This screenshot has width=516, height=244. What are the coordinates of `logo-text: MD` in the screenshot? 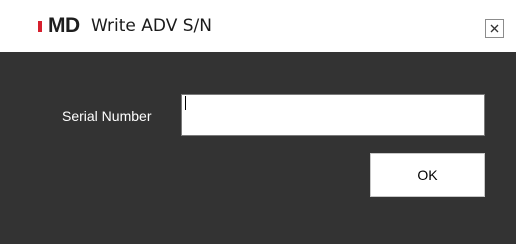 It's located at (64, 25).